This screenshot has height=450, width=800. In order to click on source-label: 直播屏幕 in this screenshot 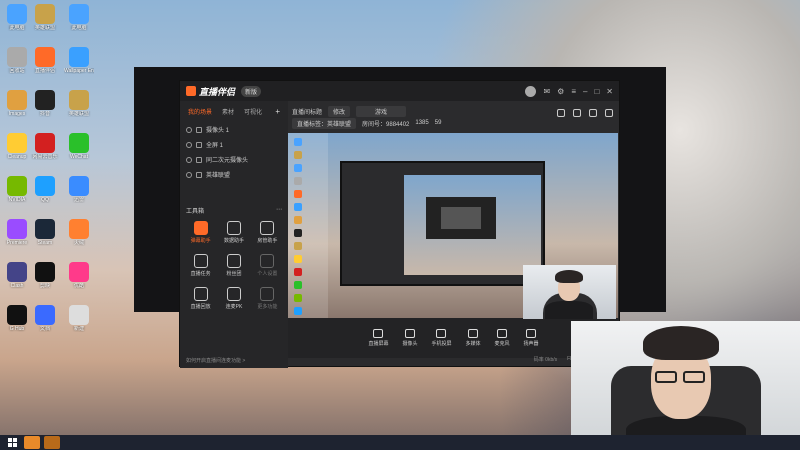, I will do `click(378, 344)`.